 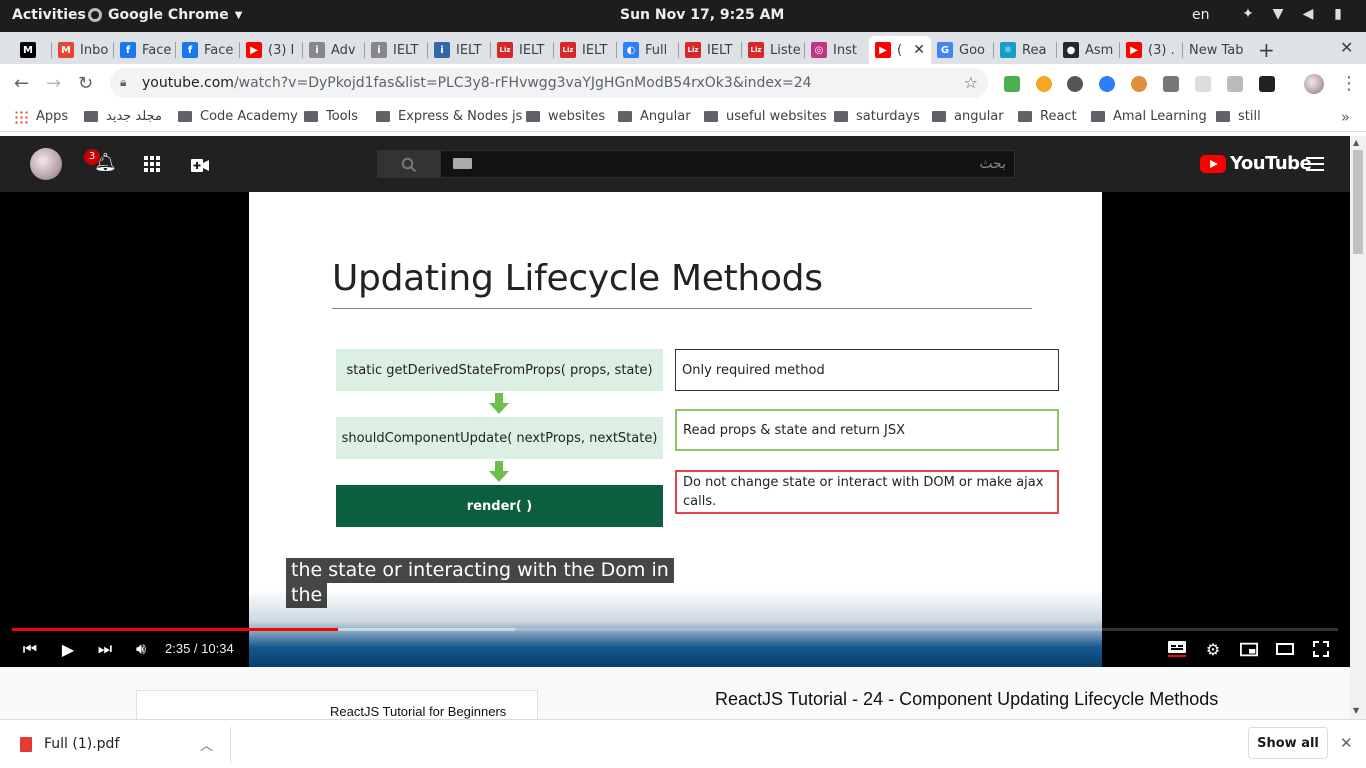 I want to click on bookmark-folder: angular, so click(x=968, y=116).